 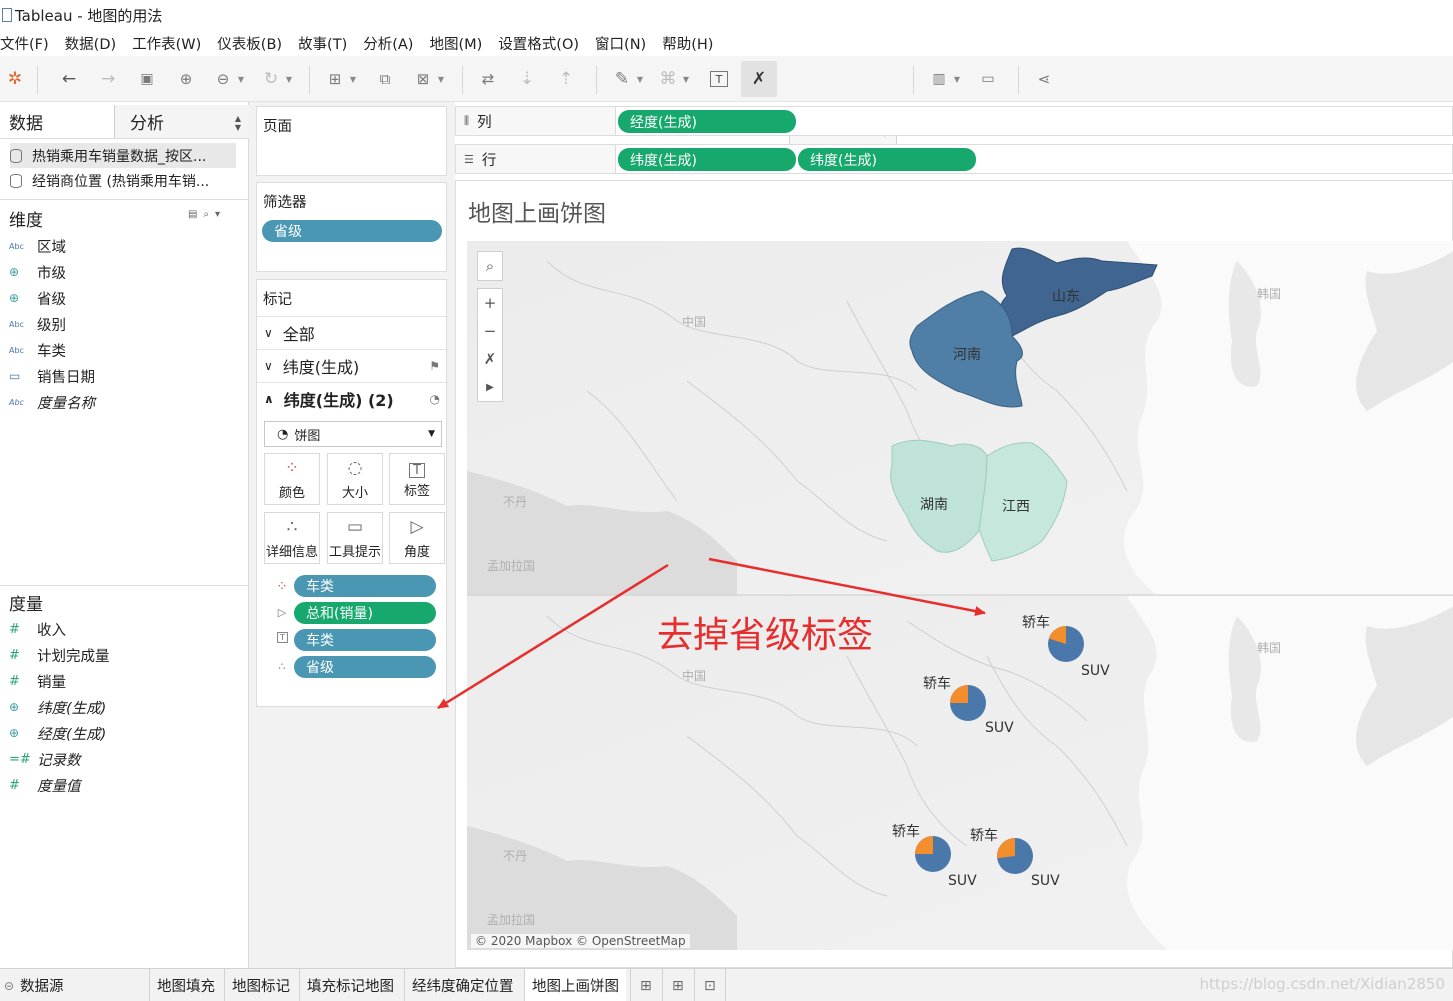 What do you see at coordinates (9, 985) in the screenshot?
I see `database-icon: ⊝` at bounding box center [9, 985].